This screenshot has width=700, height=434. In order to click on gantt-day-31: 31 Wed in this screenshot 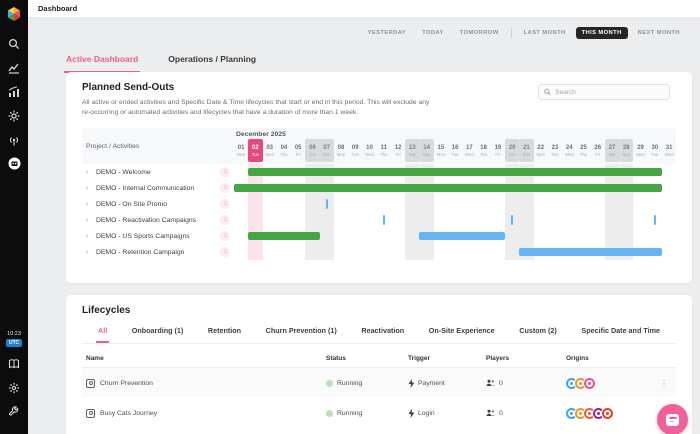, I will do `click(669, 150)`.